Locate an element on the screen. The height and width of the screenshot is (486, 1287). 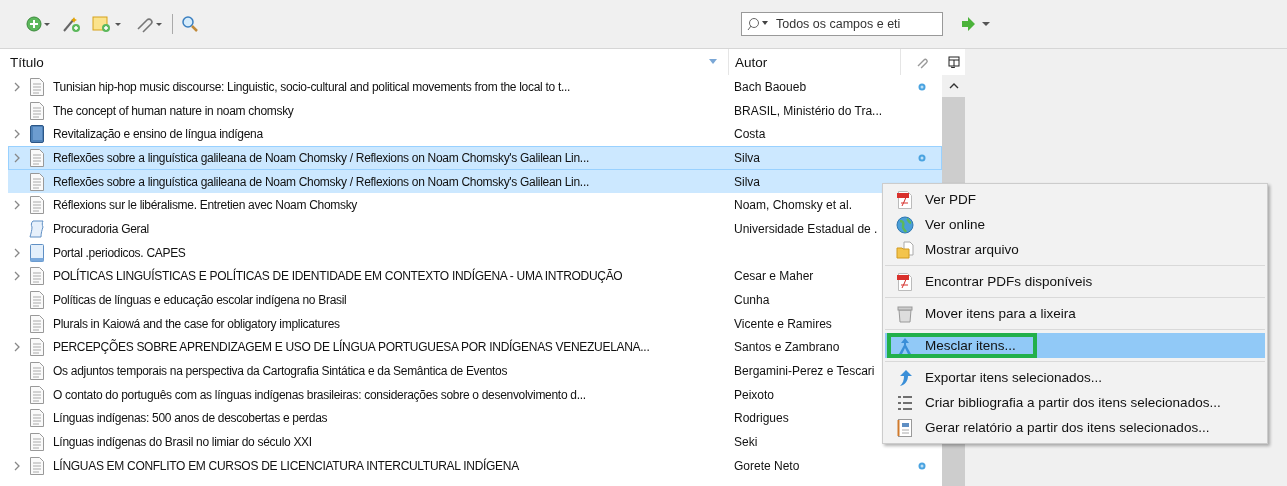
webpage-icon is located at coordinates (37, 252).